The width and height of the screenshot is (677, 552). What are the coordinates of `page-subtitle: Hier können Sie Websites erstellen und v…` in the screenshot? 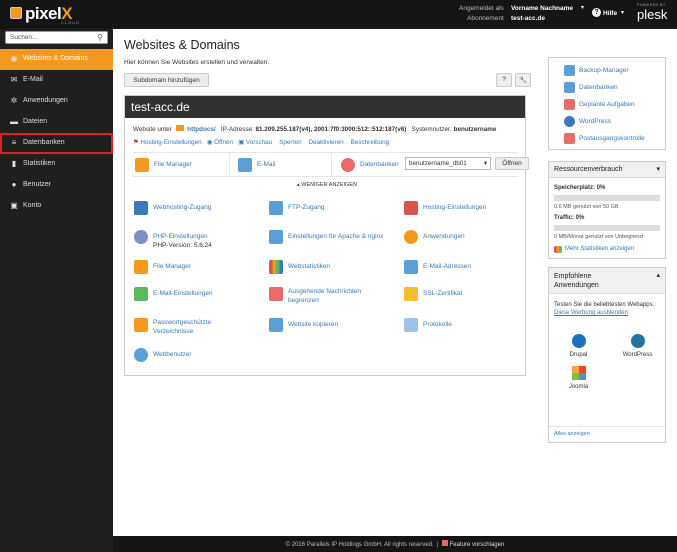 It's located at (197, 62).